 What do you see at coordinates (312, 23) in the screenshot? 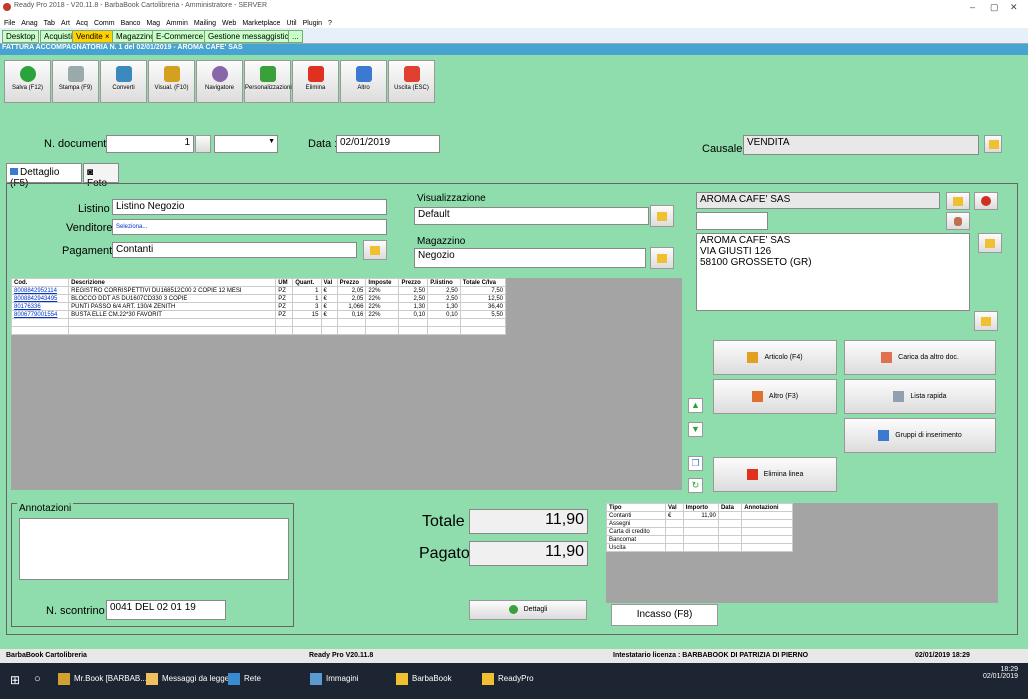
I see `menu-item: Plugin` at bounding box center [312, 23].